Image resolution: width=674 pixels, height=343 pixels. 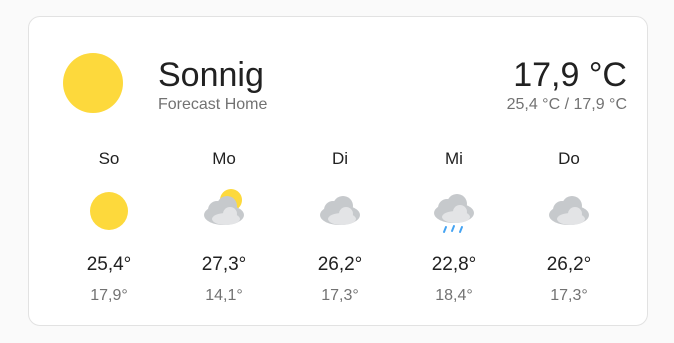 What do you see at coordinates (454, 264) in the screenshot?
I see `high-temperature: 22,8°` at bounding box center [454, 264].